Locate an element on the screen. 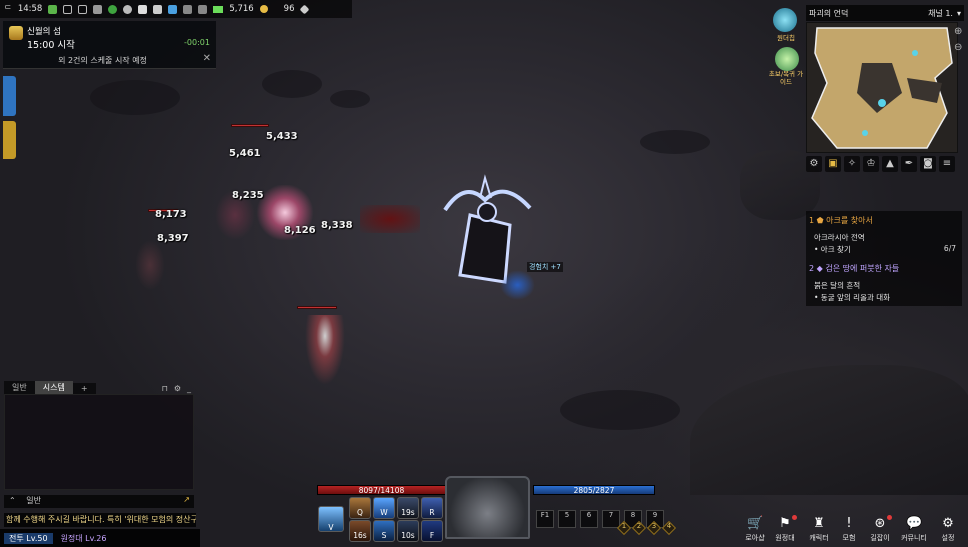 The image size is (968, 547). skill-slot-s: S is located at coordinates (384, 531).